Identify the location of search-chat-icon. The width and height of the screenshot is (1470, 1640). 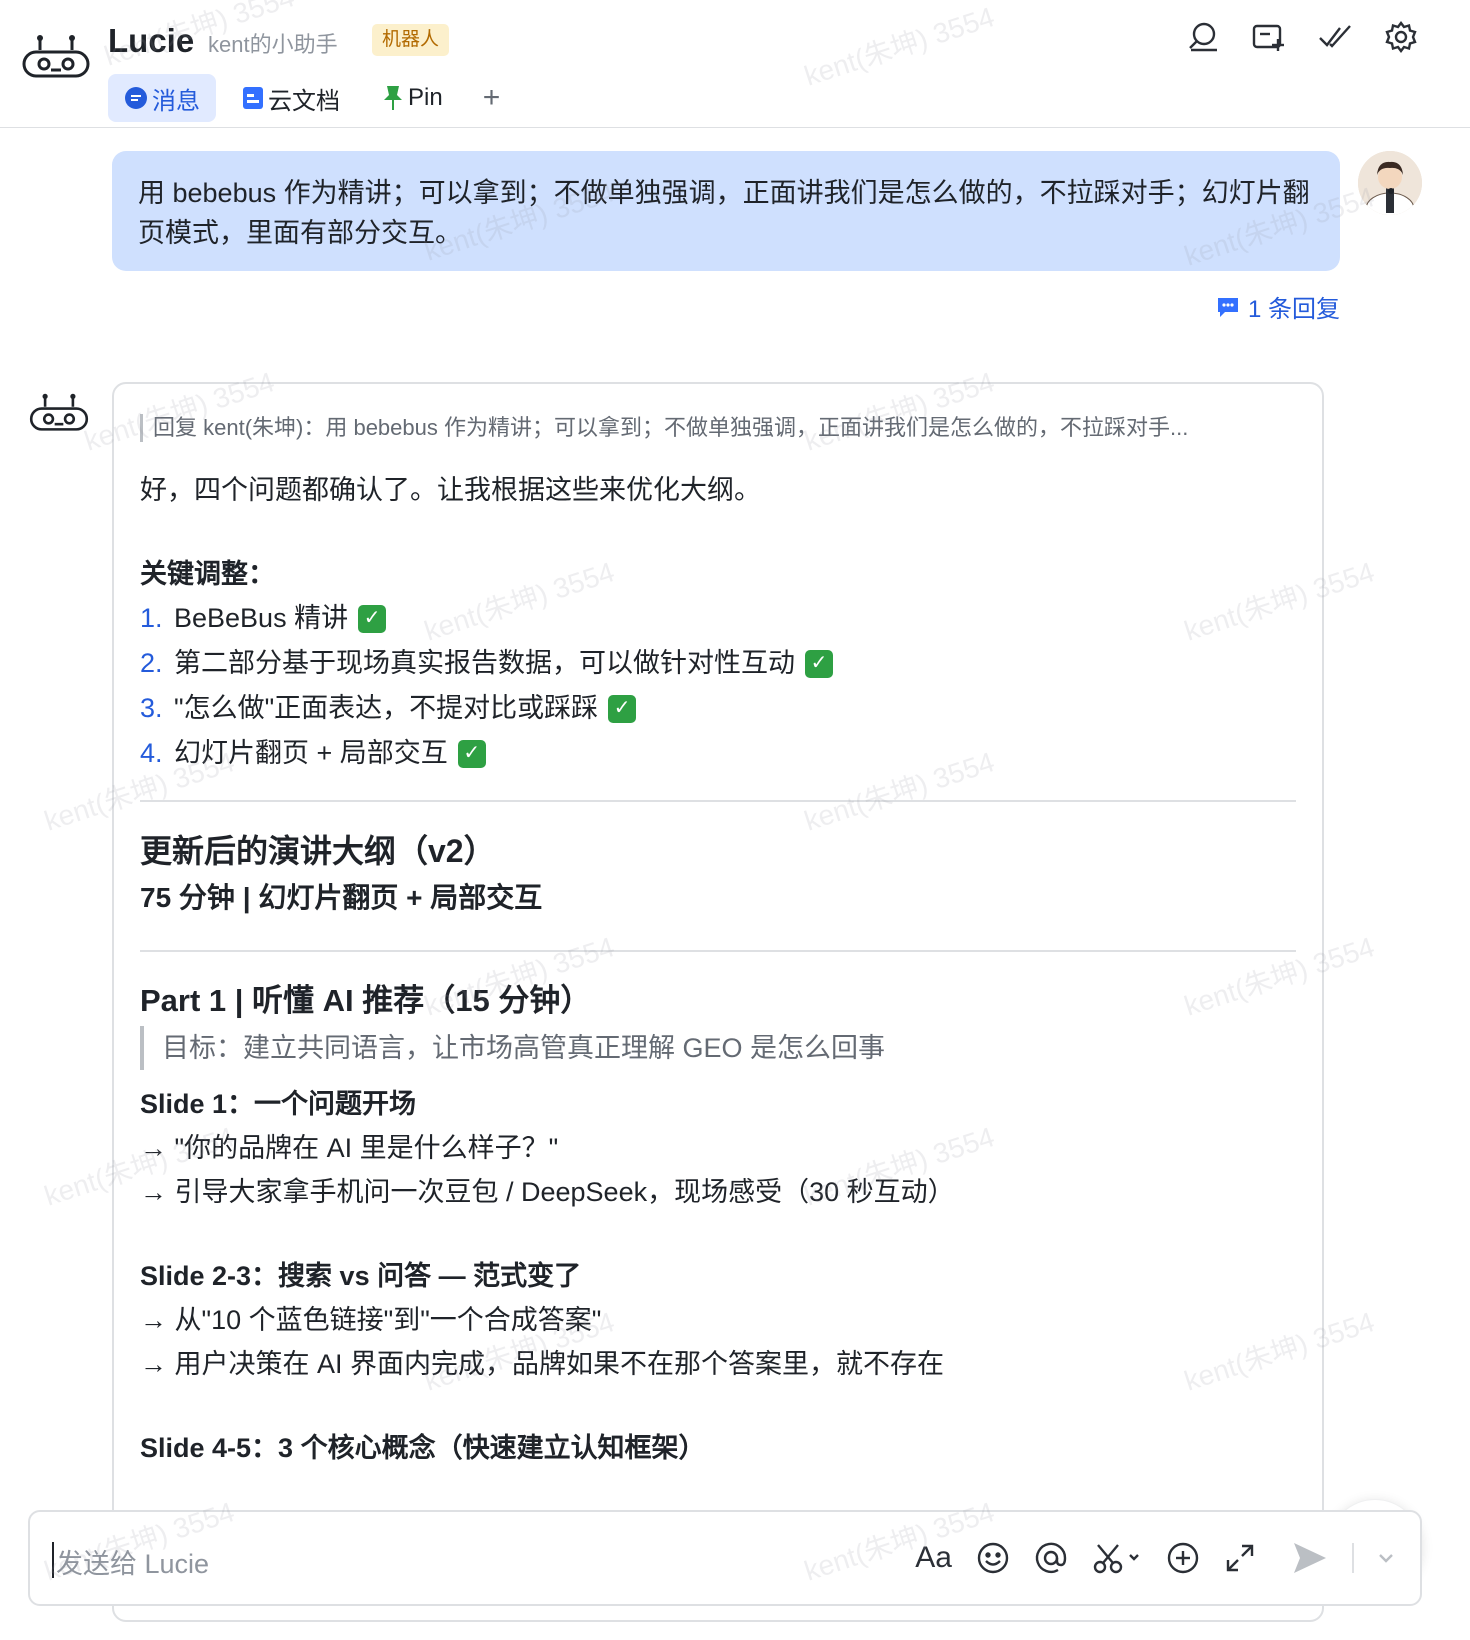
(1203, 37).